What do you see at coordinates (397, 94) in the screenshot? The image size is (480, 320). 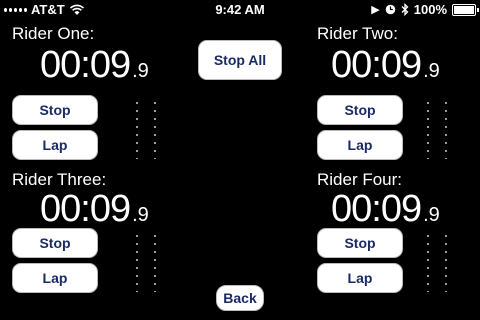 I see `rider-two-panel: Rider Two: 00:09.9 Stop Lap` at bounding box center [397, 94].